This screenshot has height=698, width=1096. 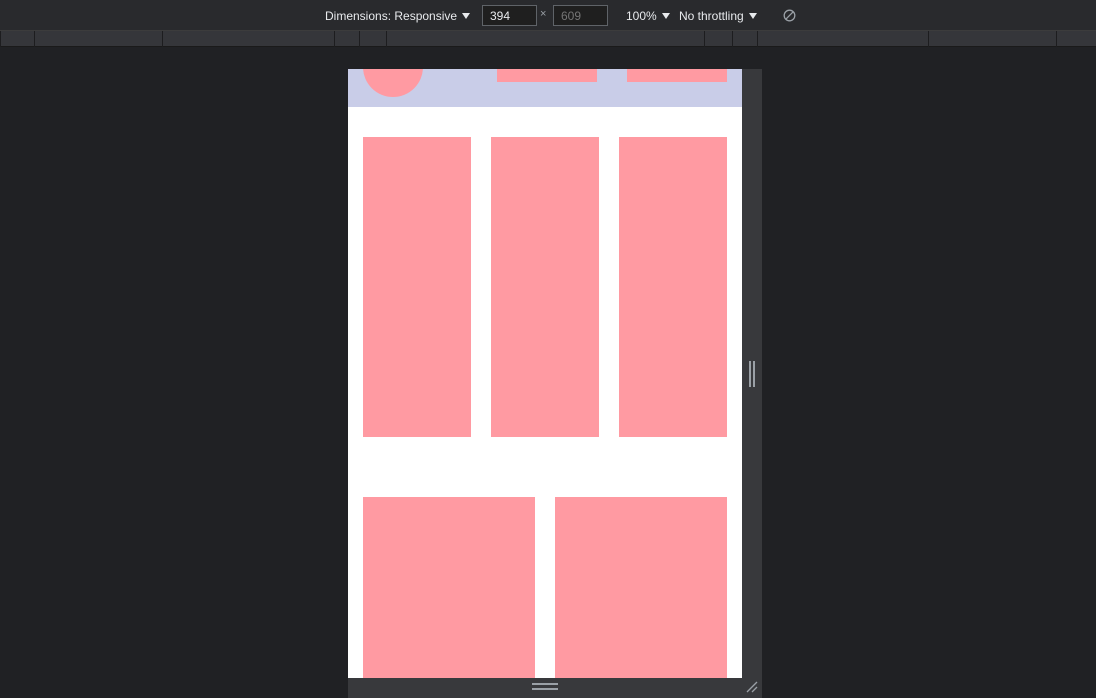 I want to click on resize-handle-right, so click(x=752, y=374).